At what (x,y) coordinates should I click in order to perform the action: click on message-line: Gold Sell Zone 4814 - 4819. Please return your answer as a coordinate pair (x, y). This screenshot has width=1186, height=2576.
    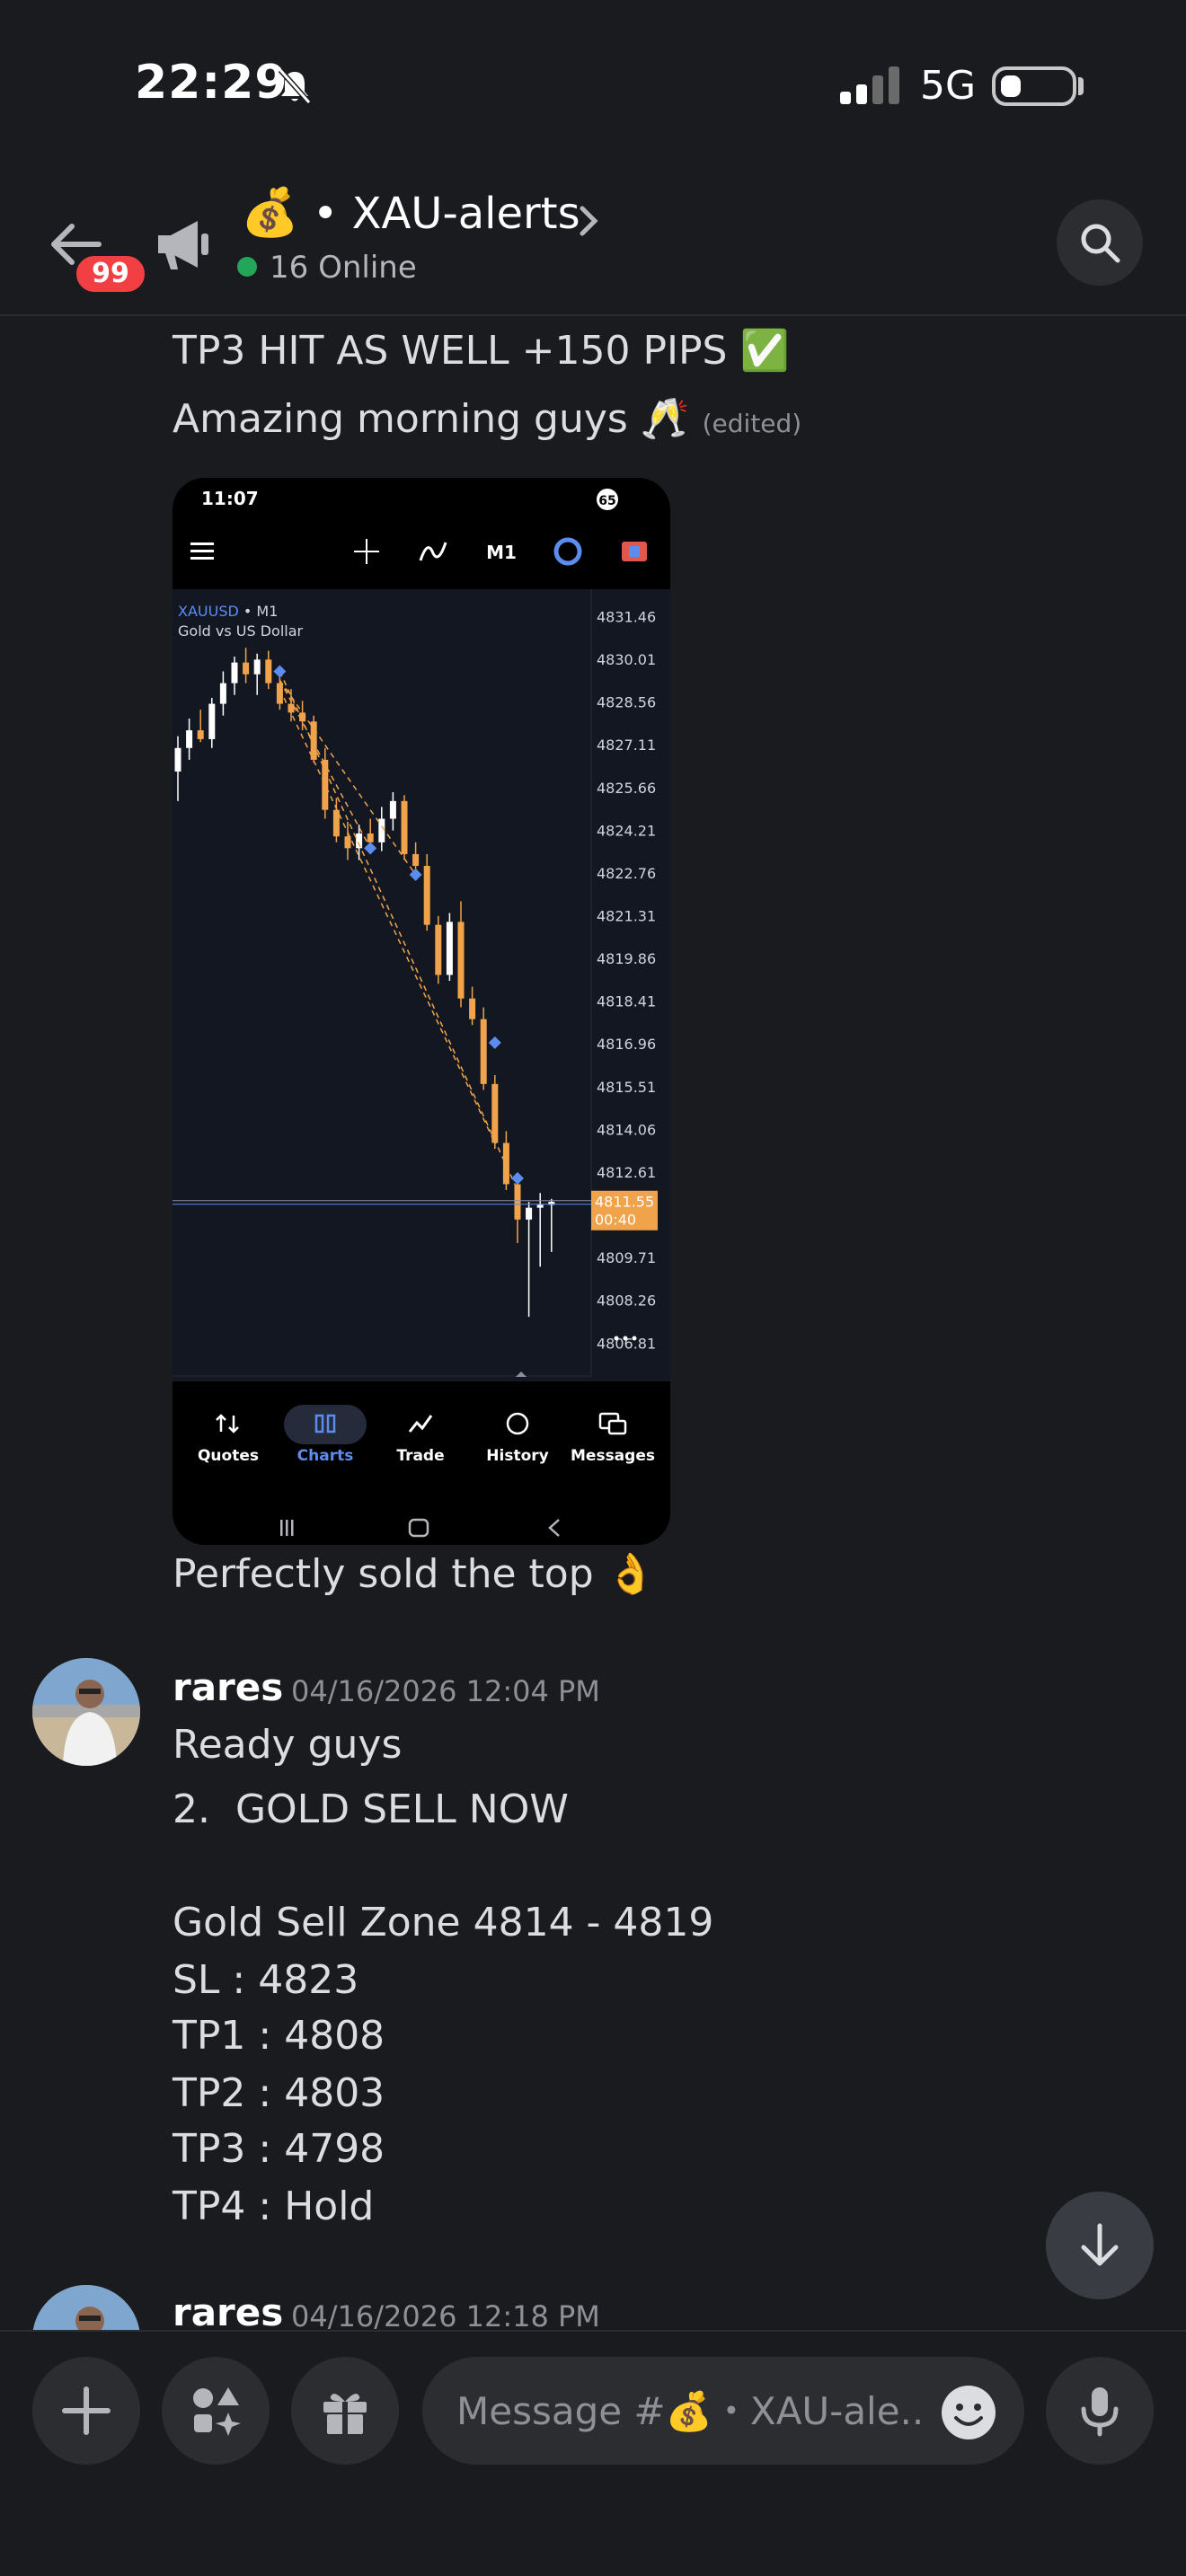
    Looking at the image, I should click on (443, 1922).